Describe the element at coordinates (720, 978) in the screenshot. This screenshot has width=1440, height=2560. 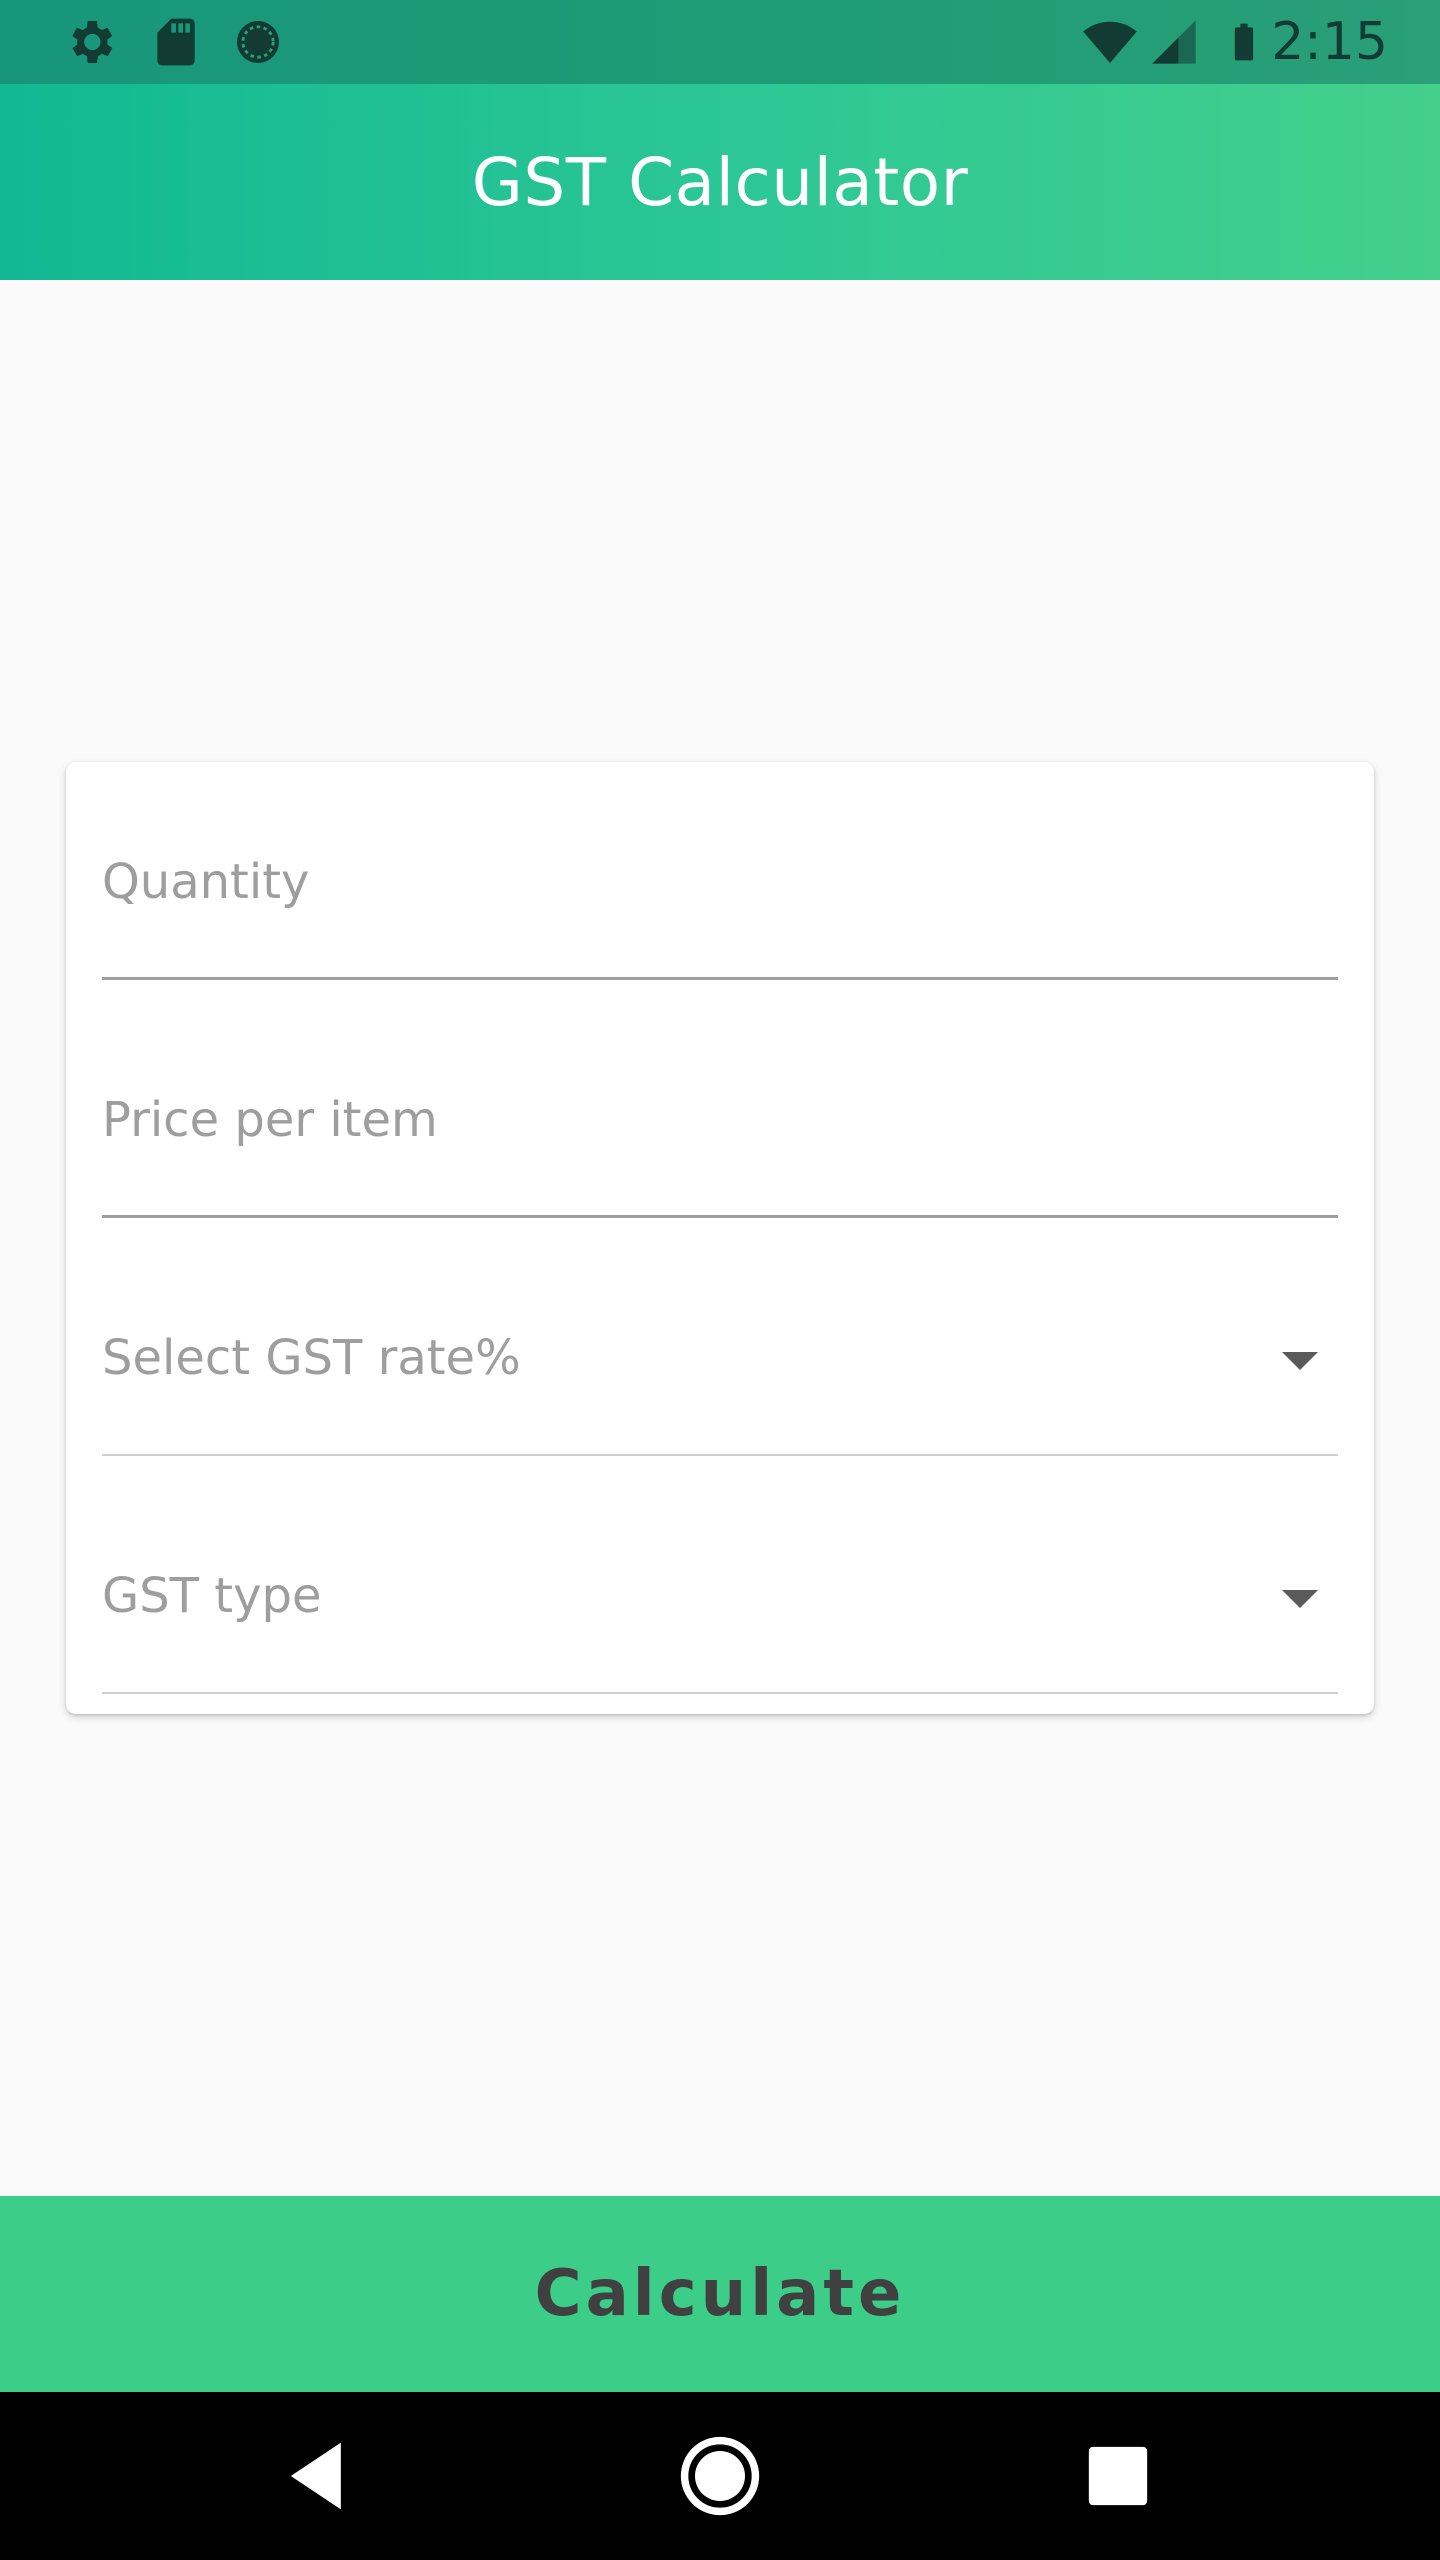
I see `quantity-underline` at that location.